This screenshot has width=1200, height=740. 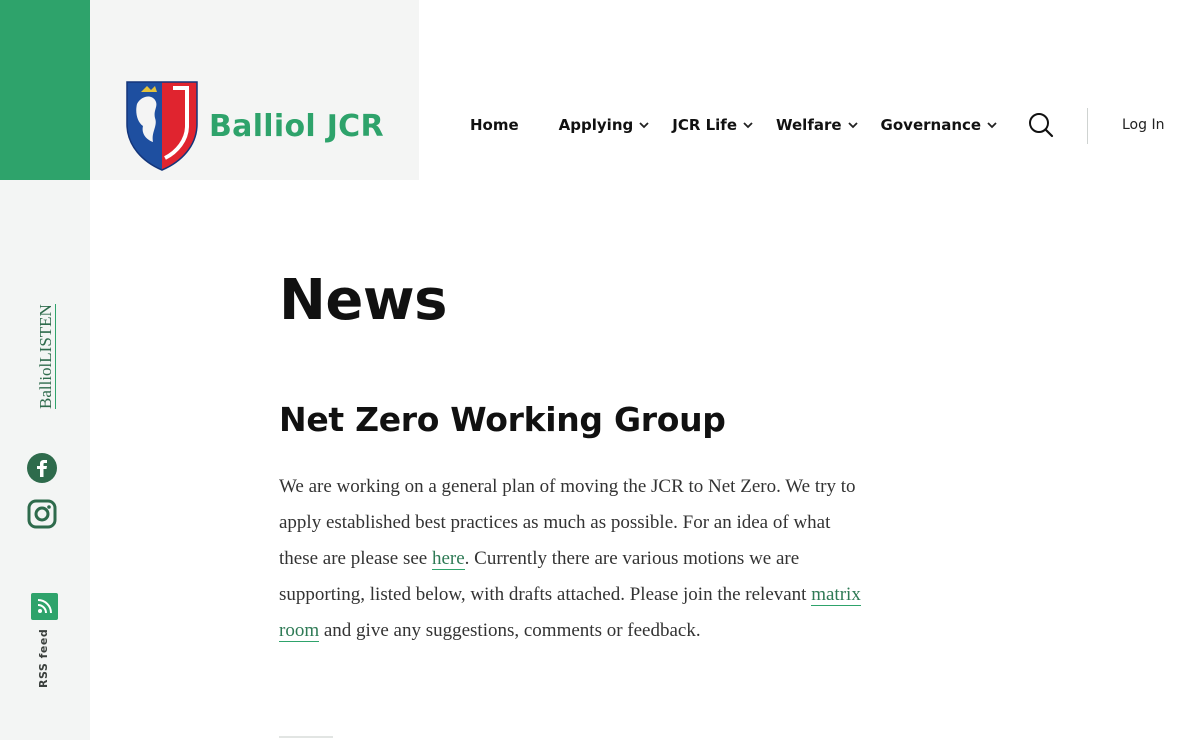 I want to click on nav-item-label: Home, so click(x=494, y=125).